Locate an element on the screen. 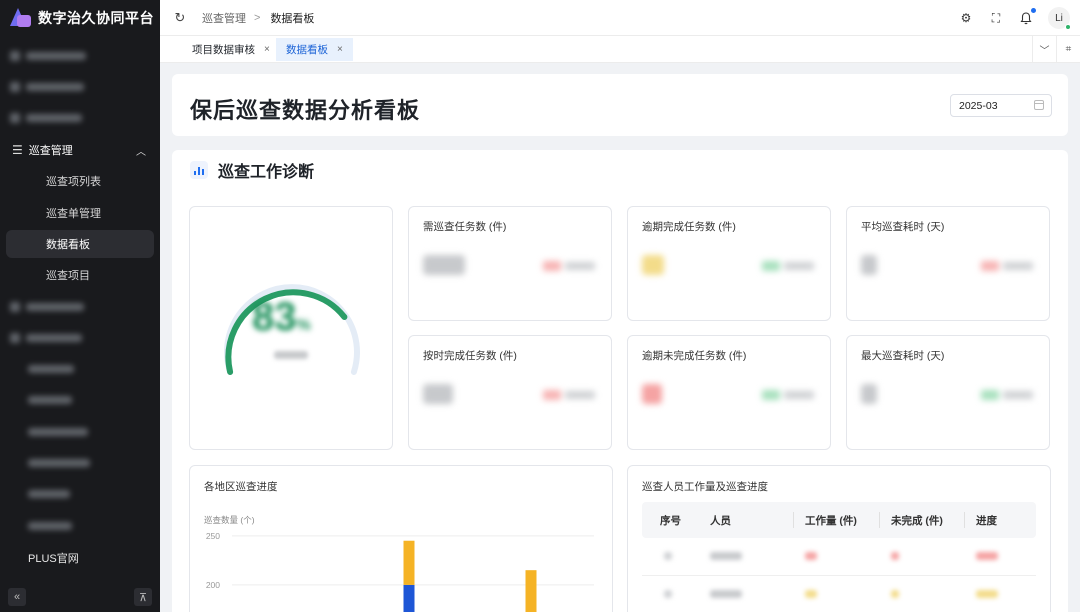 The width and height of the screenshot is (1080, 612). chevron-up-icon: ︿ is located at coordinates (141, 152).